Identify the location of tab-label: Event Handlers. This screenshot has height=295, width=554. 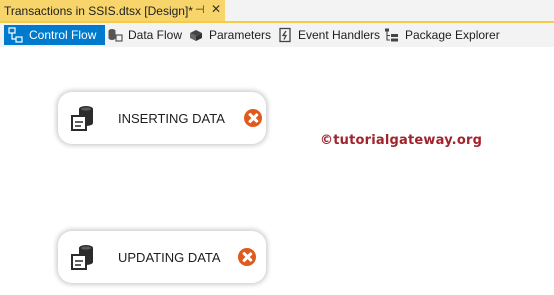
(339, 35).